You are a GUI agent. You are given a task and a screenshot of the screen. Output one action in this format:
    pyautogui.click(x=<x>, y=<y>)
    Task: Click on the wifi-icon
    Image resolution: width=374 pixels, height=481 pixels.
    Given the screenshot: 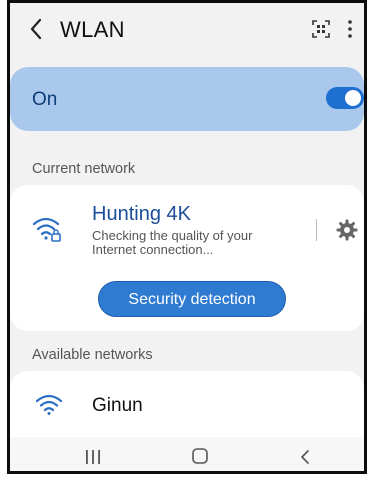 What is the action you would take?
    pyautogui.click(x=49, y=404)
    